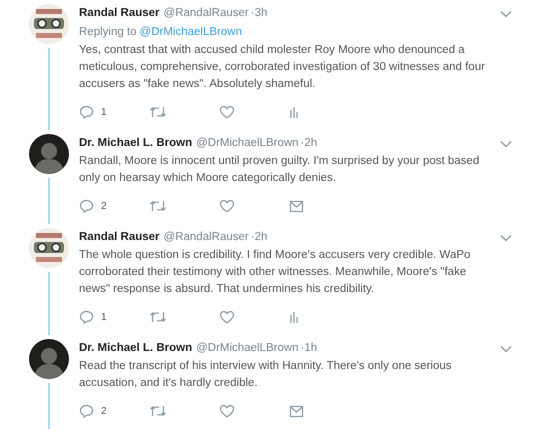  I want to click on timestamp: ·3h, so click(259, 13).